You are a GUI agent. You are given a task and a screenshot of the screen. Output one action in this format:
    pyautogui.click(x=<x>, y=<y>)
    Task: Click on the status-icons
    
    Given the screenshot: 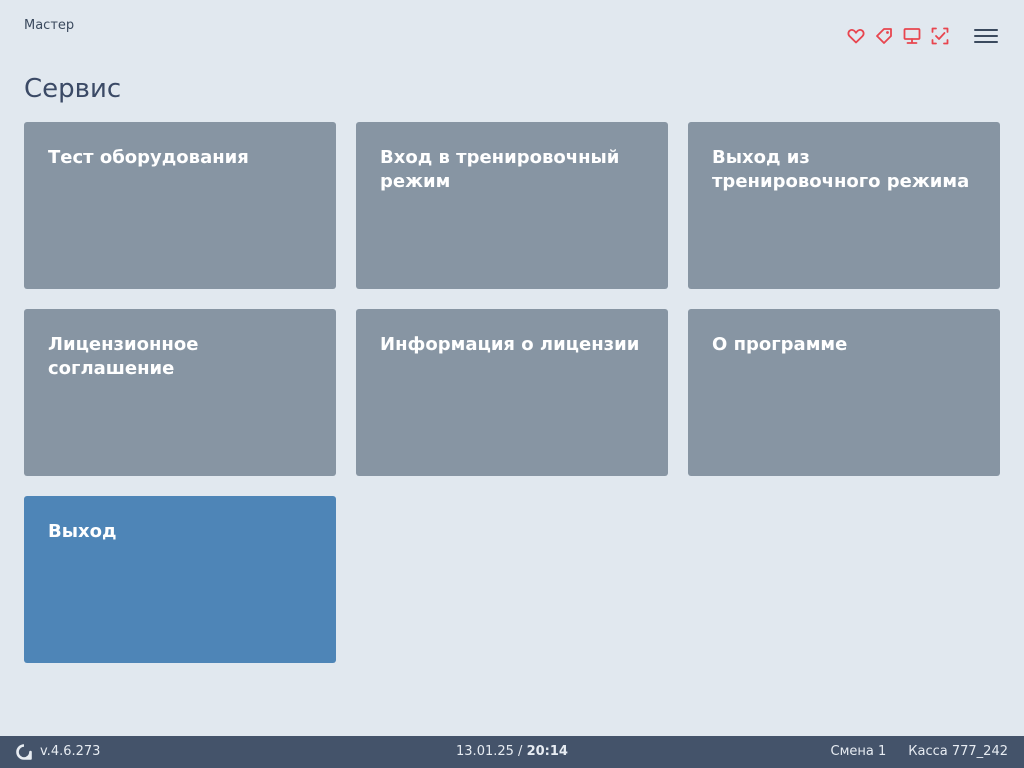 What is the action you would take?
    pyautogui.click(x=898, y=36)
    